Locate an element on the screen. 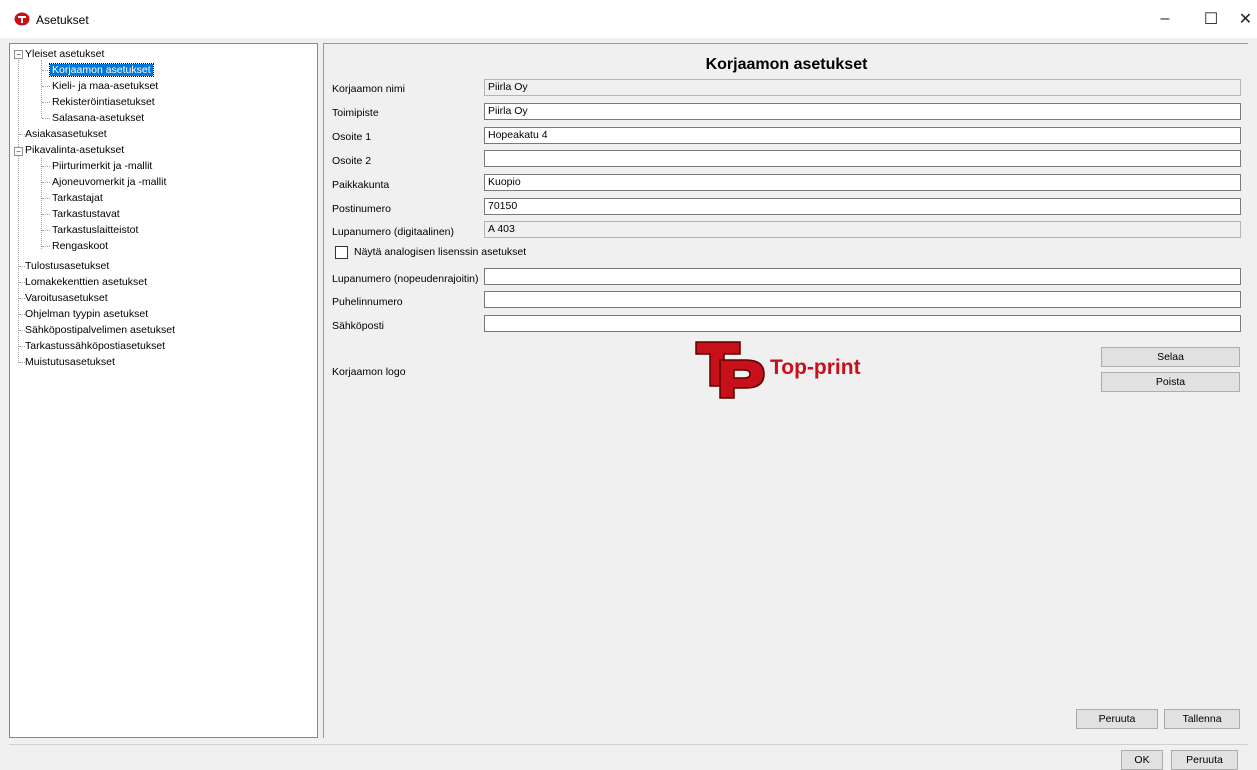 This screenshot has height=770, width=1257. field-label: Sähköposti is located at coordinates (358, 326).